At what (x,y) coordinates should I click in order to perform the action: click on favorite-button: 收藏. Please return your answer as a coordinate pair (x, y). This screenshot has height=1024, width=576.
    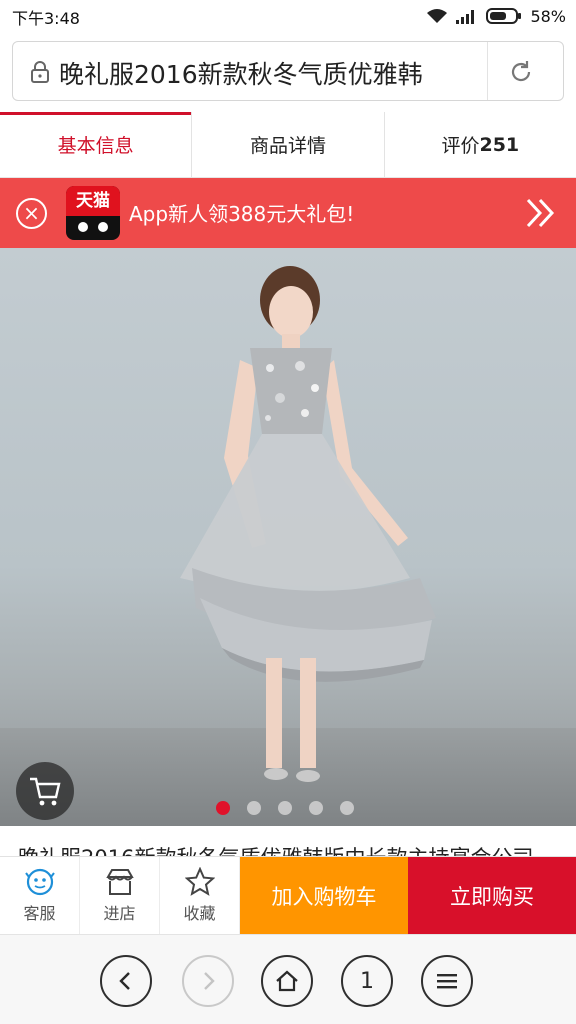
    Looking at the image, I should click on (200, 895).